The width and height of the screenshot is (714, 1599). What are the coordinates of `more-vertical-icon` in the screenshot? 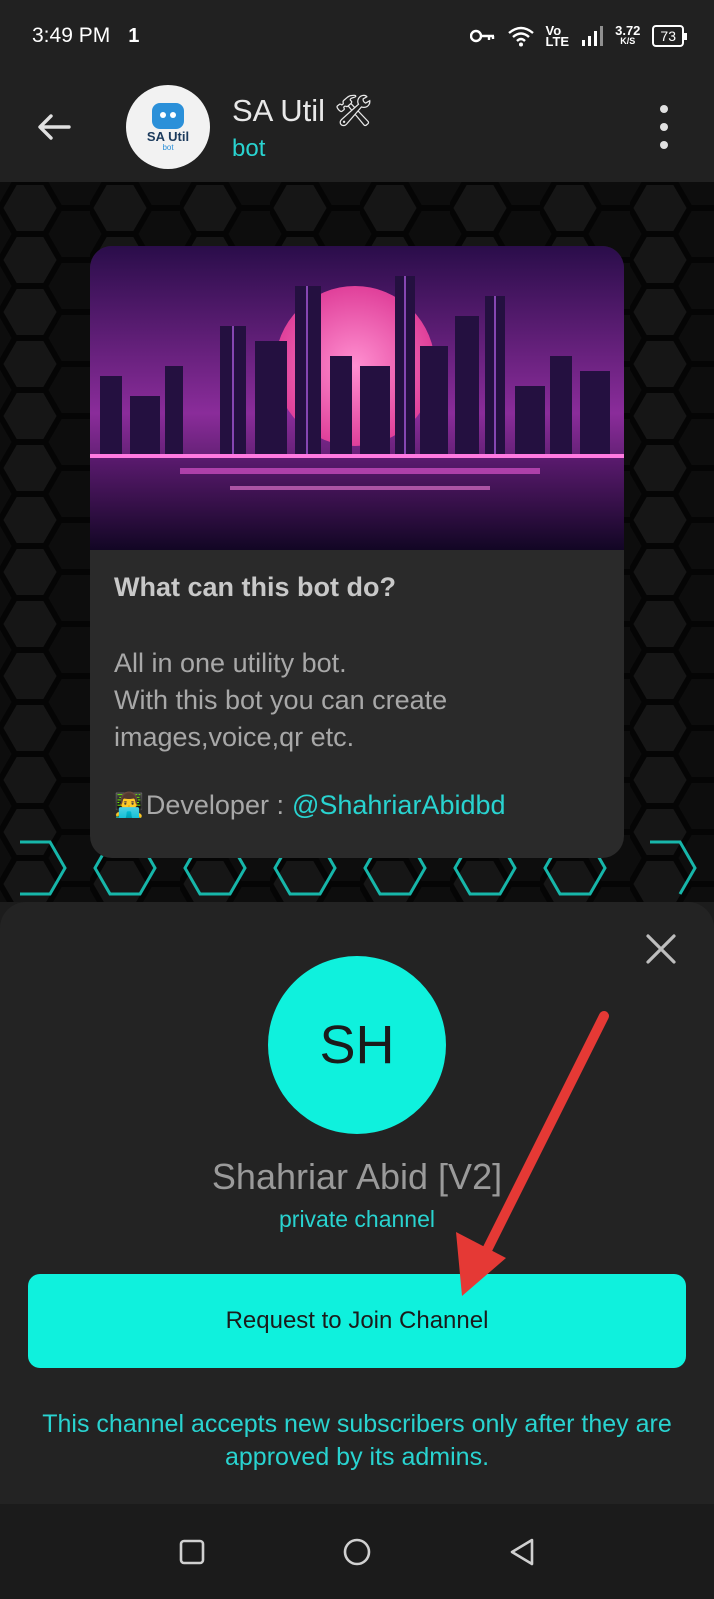 It's located at (664, 109).